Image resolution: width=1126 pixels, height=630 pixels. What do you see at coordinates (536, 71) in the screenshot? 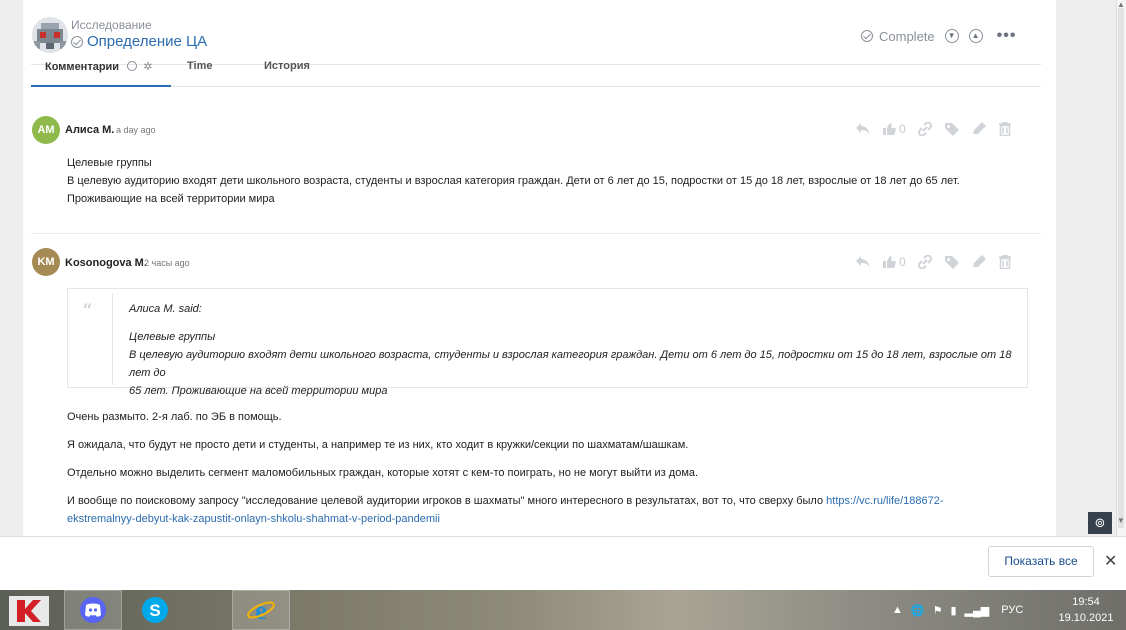
I see `tab-bar: Комментарии ✲ Time История` at bounding box center [536, 71].